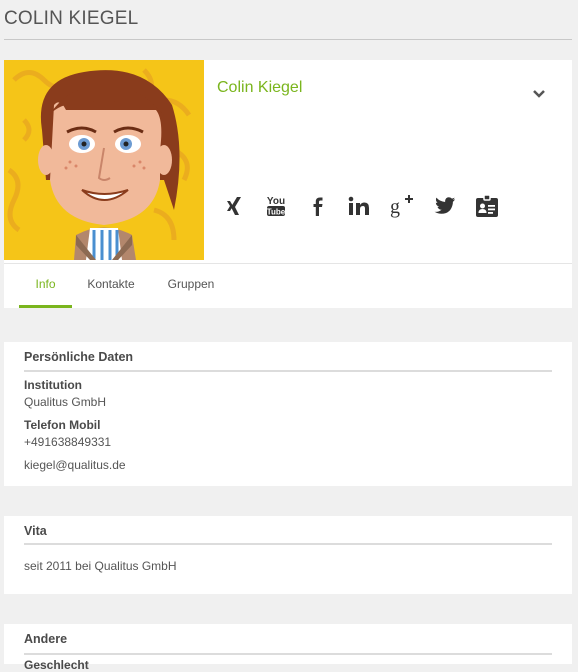 The height and width of the screenshot is (672, 578). I want to click on tab-info: Info, so click(45, 286).